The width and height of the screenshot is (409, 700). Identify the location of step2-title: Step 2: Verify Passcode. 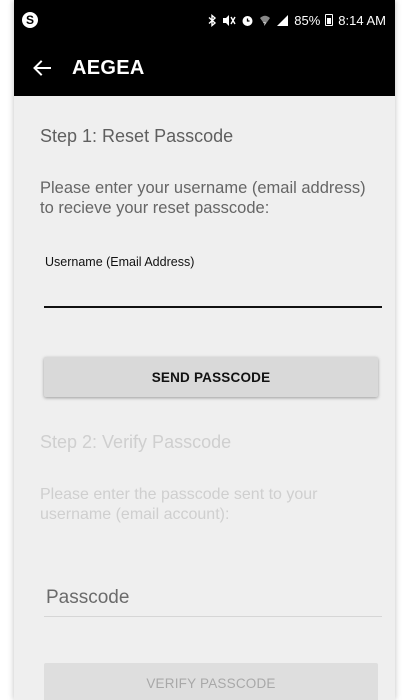
(136, 442).